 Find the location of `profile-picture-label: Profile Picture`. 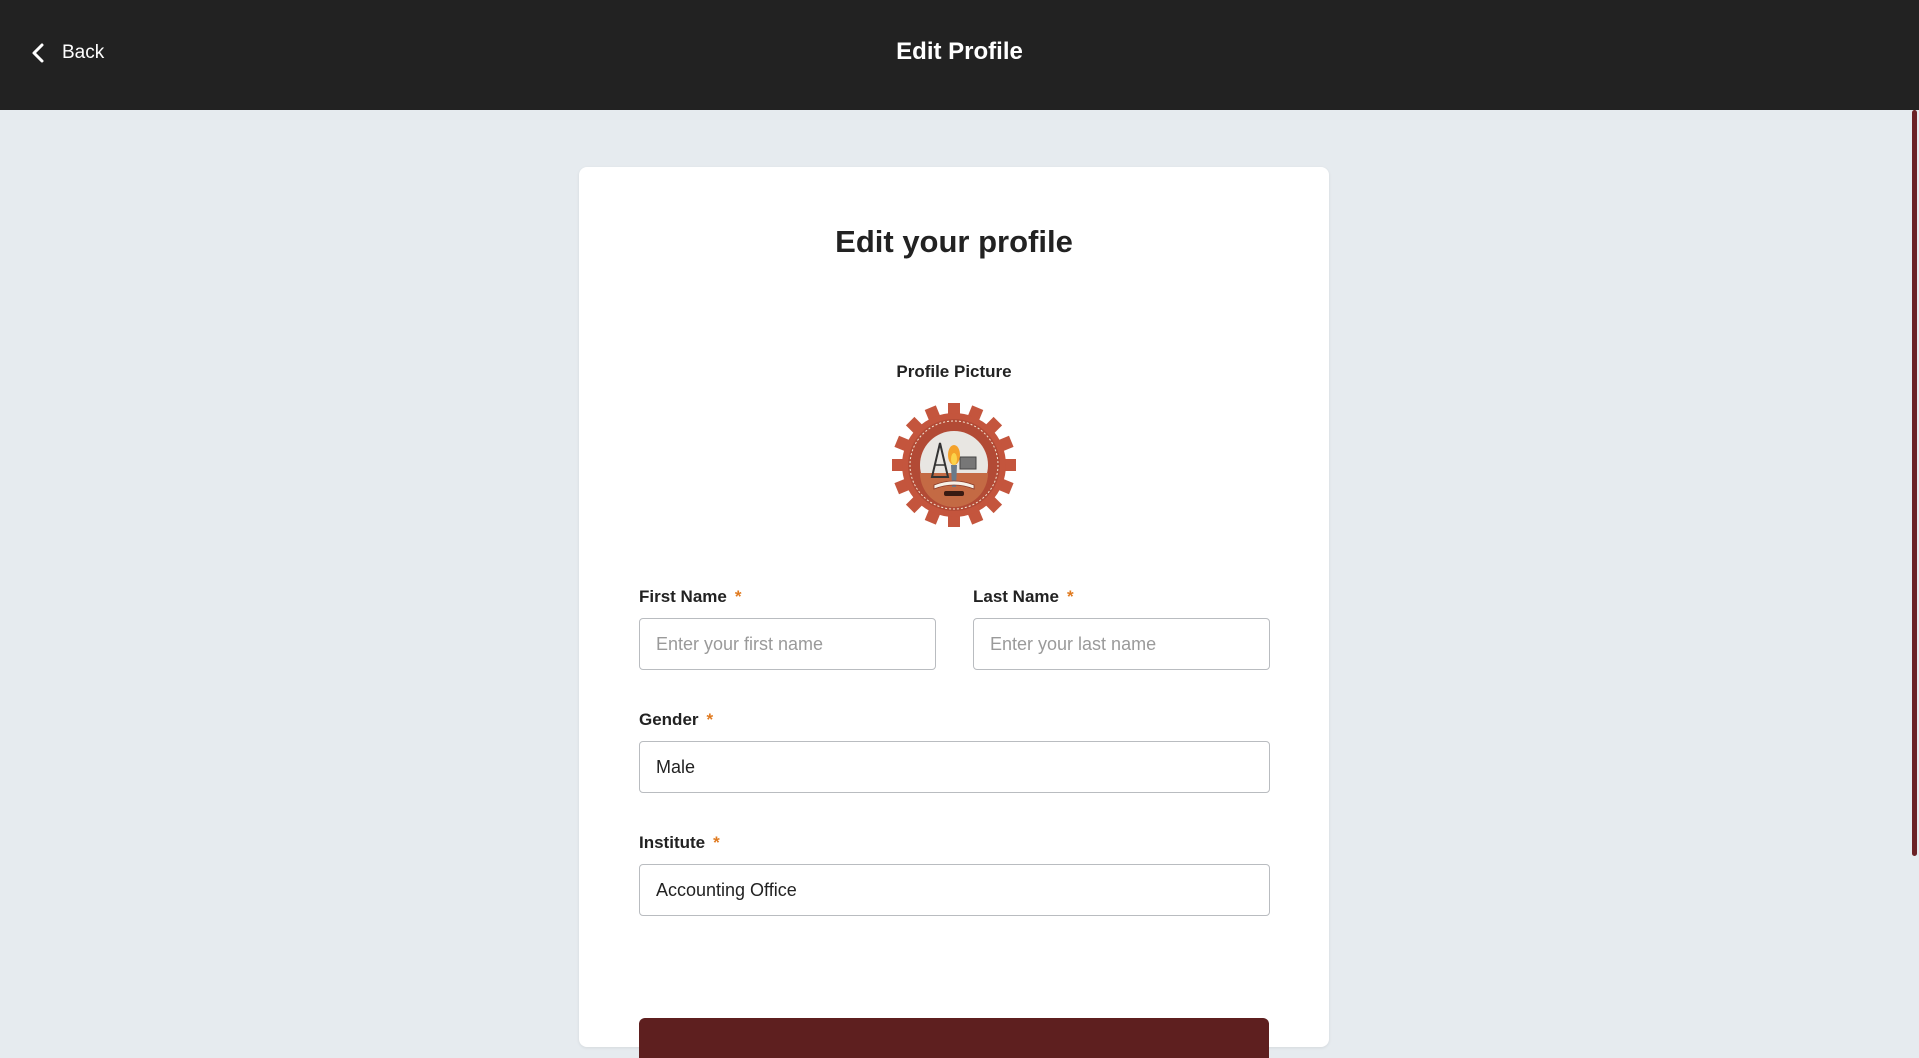

profile-picture-label: Profile Picture is located at coordinates (954, 371).